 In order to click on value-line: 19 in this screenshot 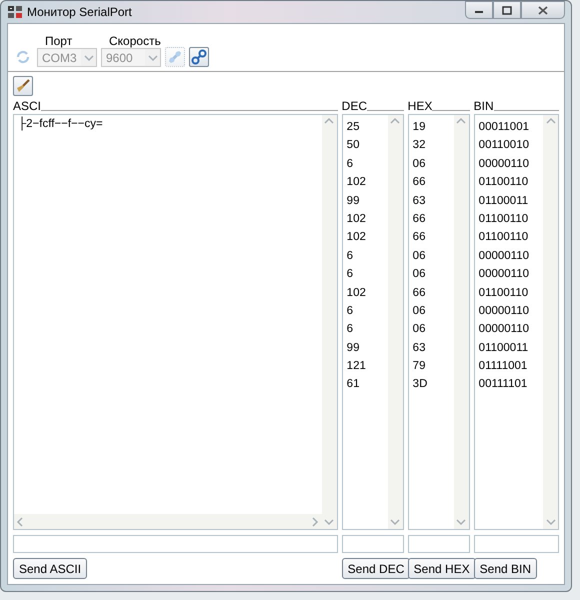, I will do `click(419, 127)`.